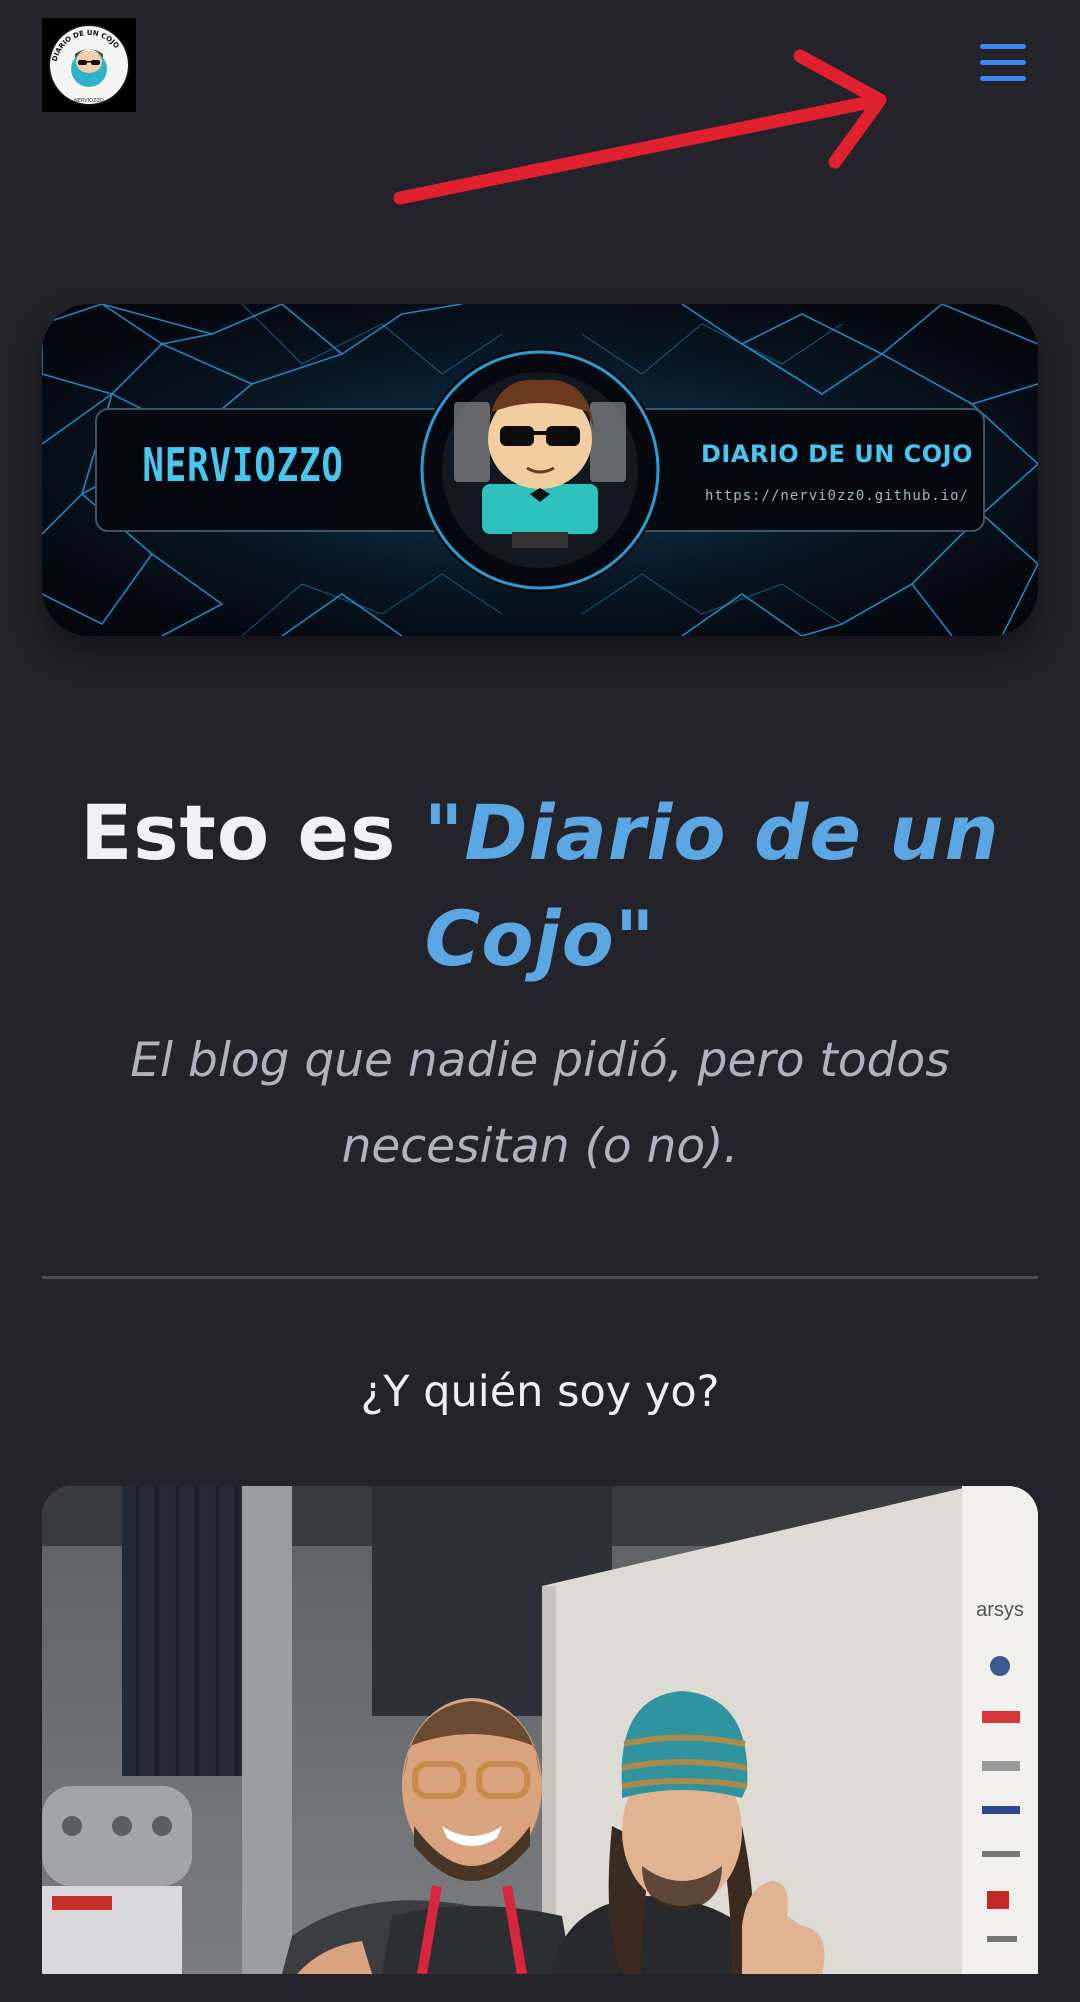 This screenshot has width=1080, height=2002. What do you see at coordinates (252, 832) in the screenshot?
I see `title-prefix: Esto es` at bounding box center [252, 832].